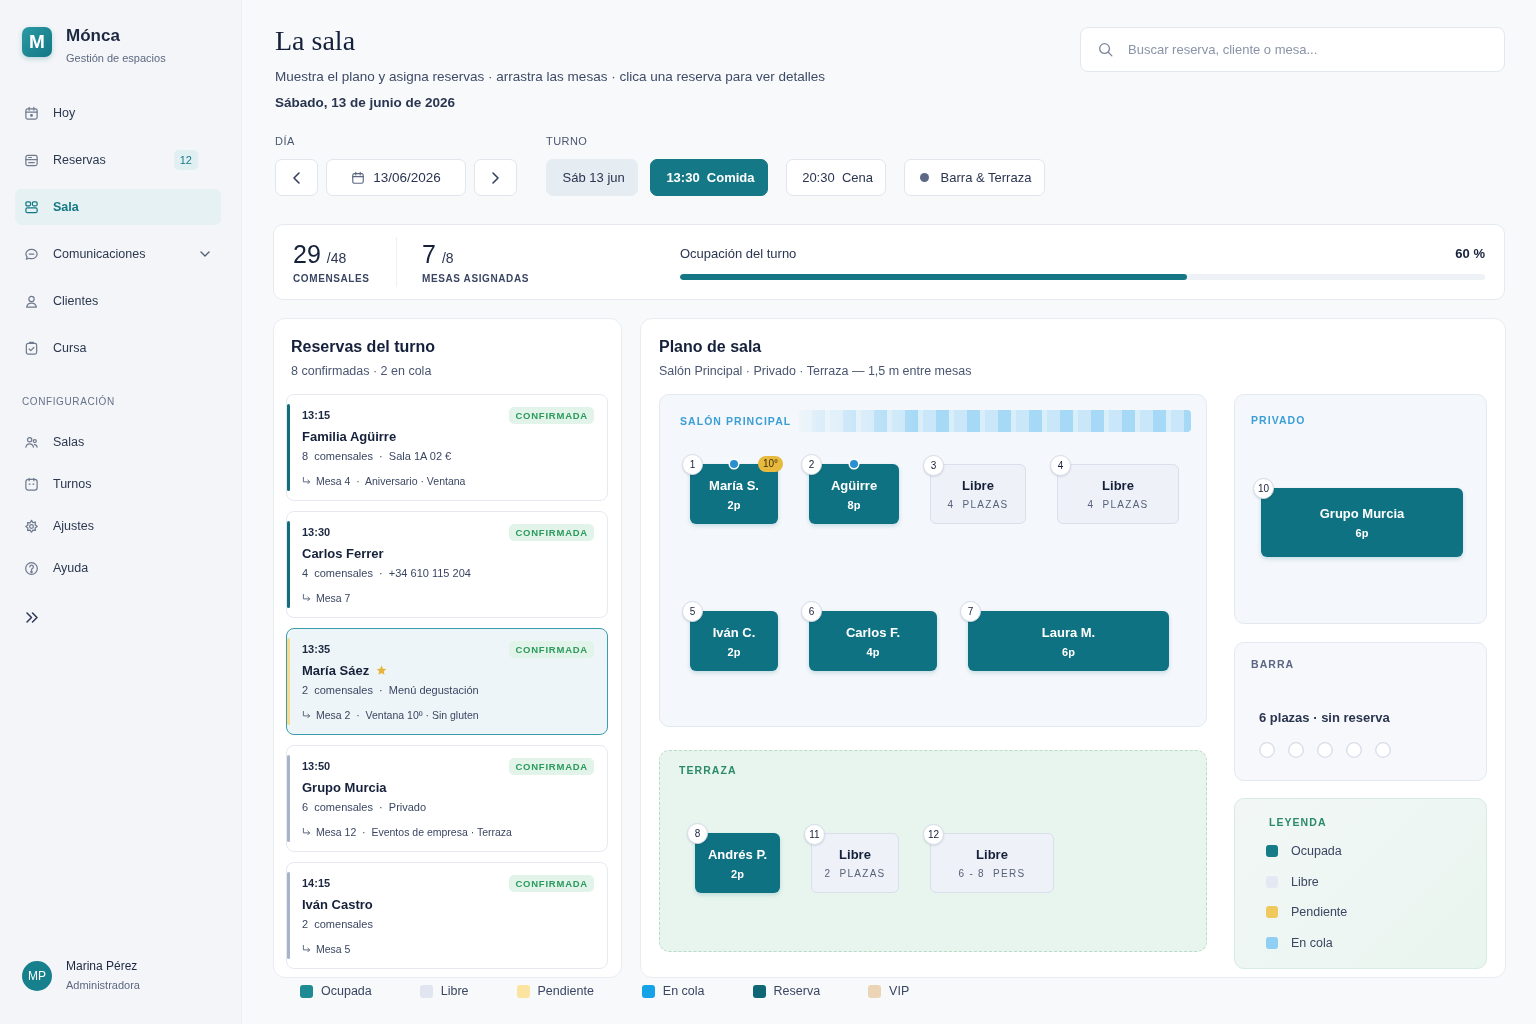  Describe the element at coordinates (1060, 465) in the screenshot. I see `table-number: 4` at that location.